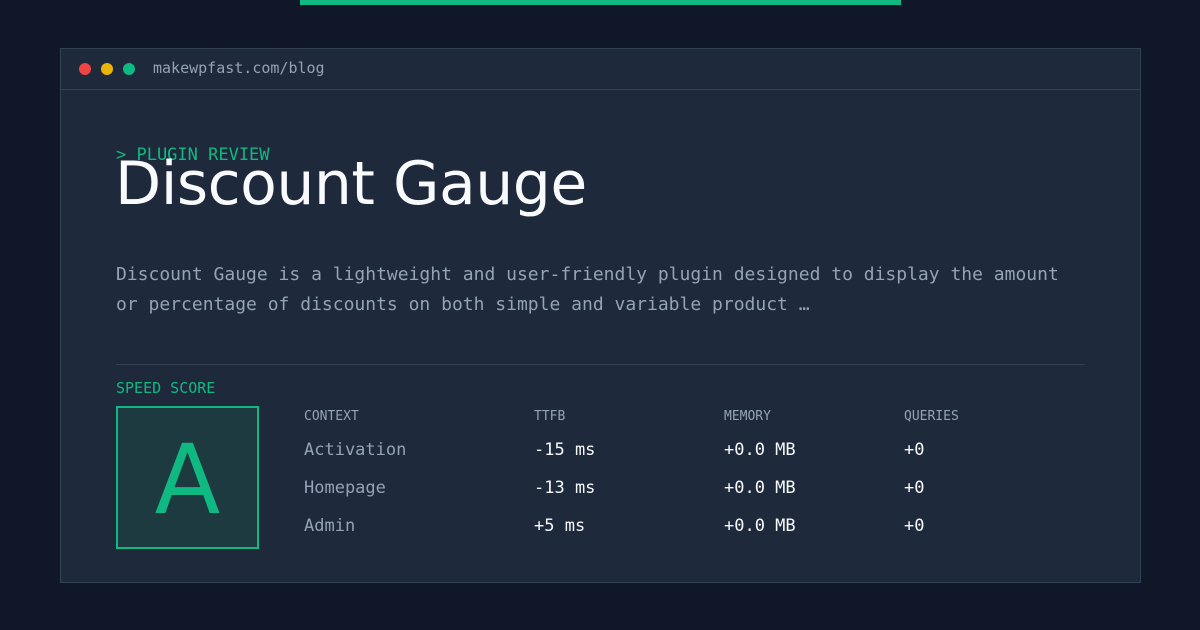 The image size is (1200, 630). I want to click on row-context: Admin, so click(330, 526).